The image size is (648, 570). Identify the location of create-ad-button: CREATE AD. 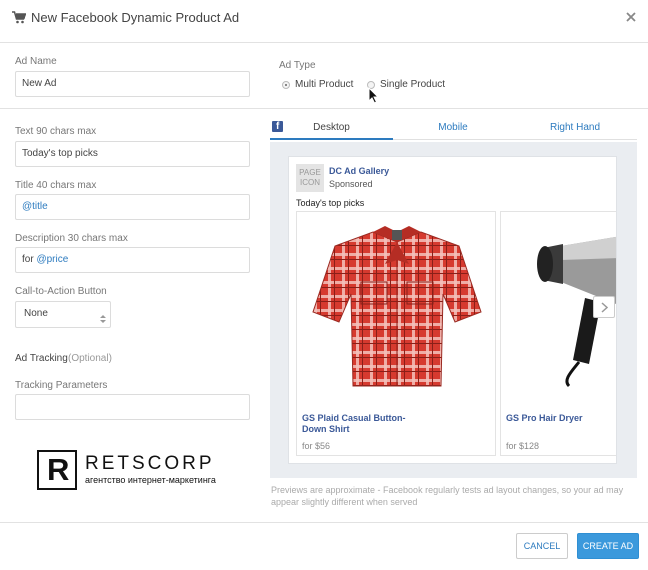
(608, 546).